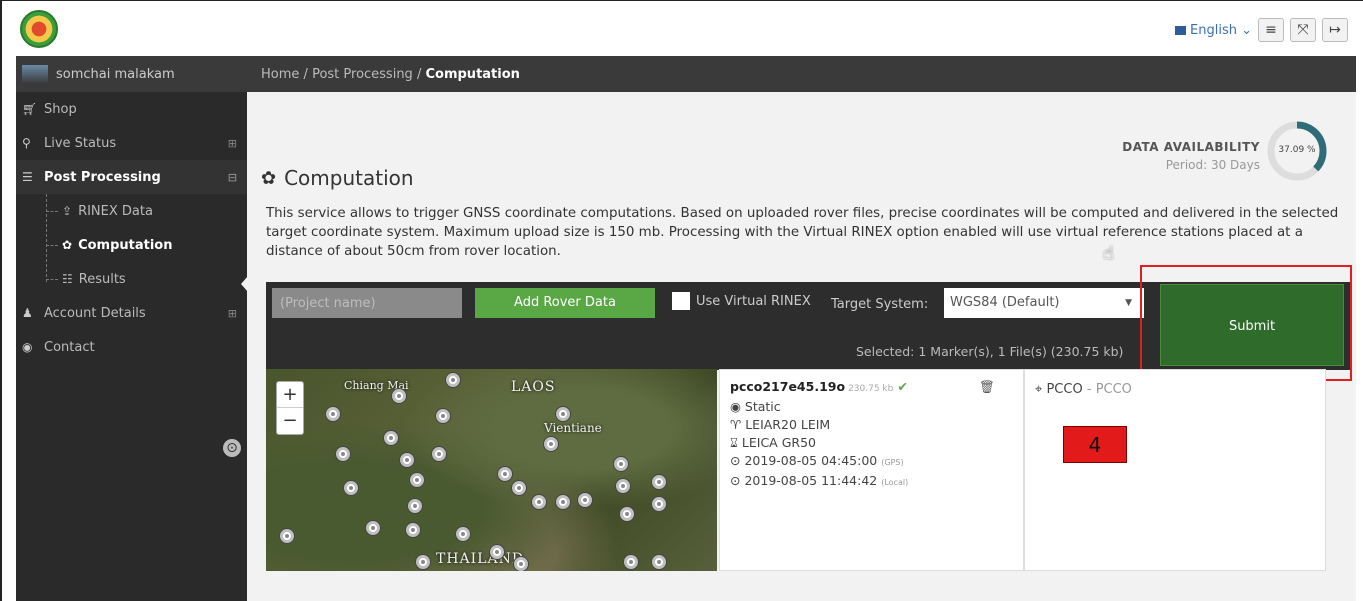 This screenshot has width=1363, height=601. Describe the element at coordinates (290, 421) in the screenshot. I see `zoom-out-button: −` at that location.